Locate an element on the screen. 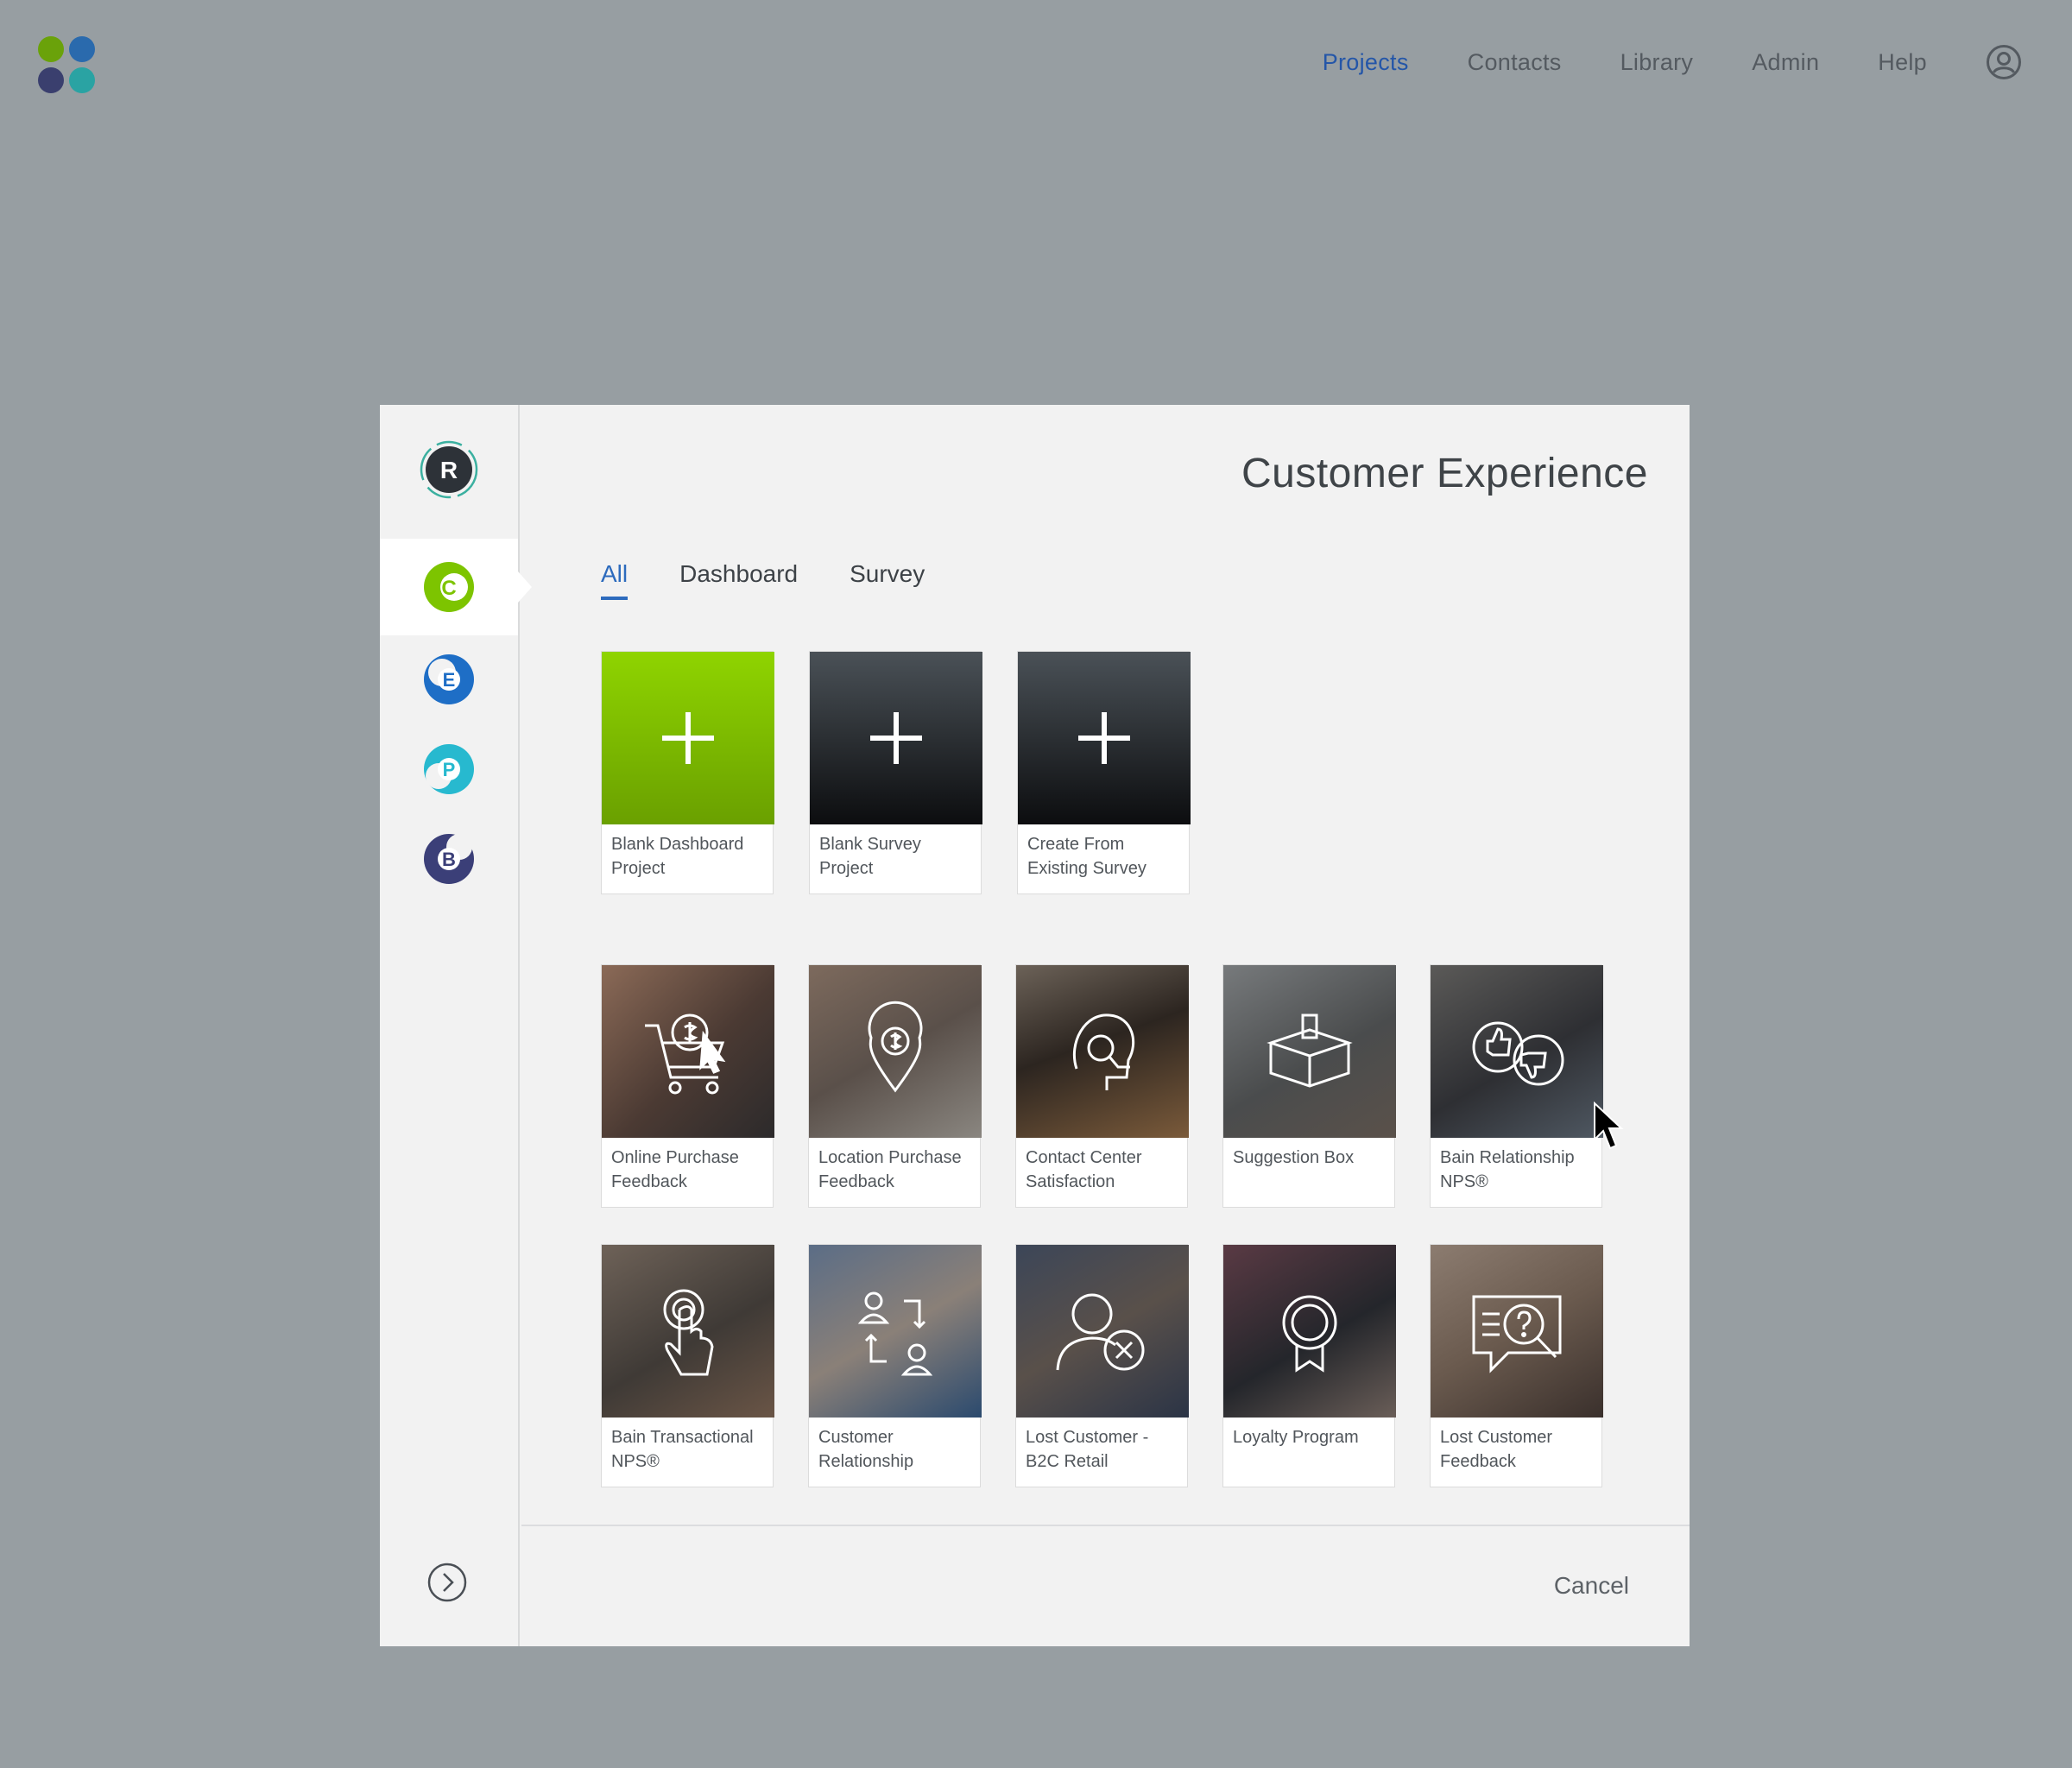 Image resolution: width=2072 pixels, height=1768 pixels. filter-tabs: All Dashboard Survey is located at coordinates (788, 580).